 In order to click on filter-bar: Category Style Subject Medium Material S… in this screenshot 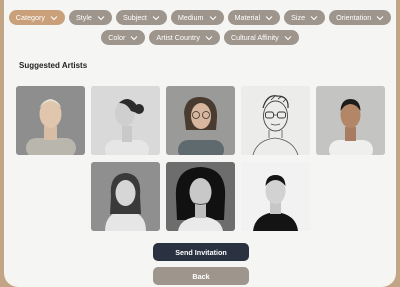, I will do `click(200, 27)`.